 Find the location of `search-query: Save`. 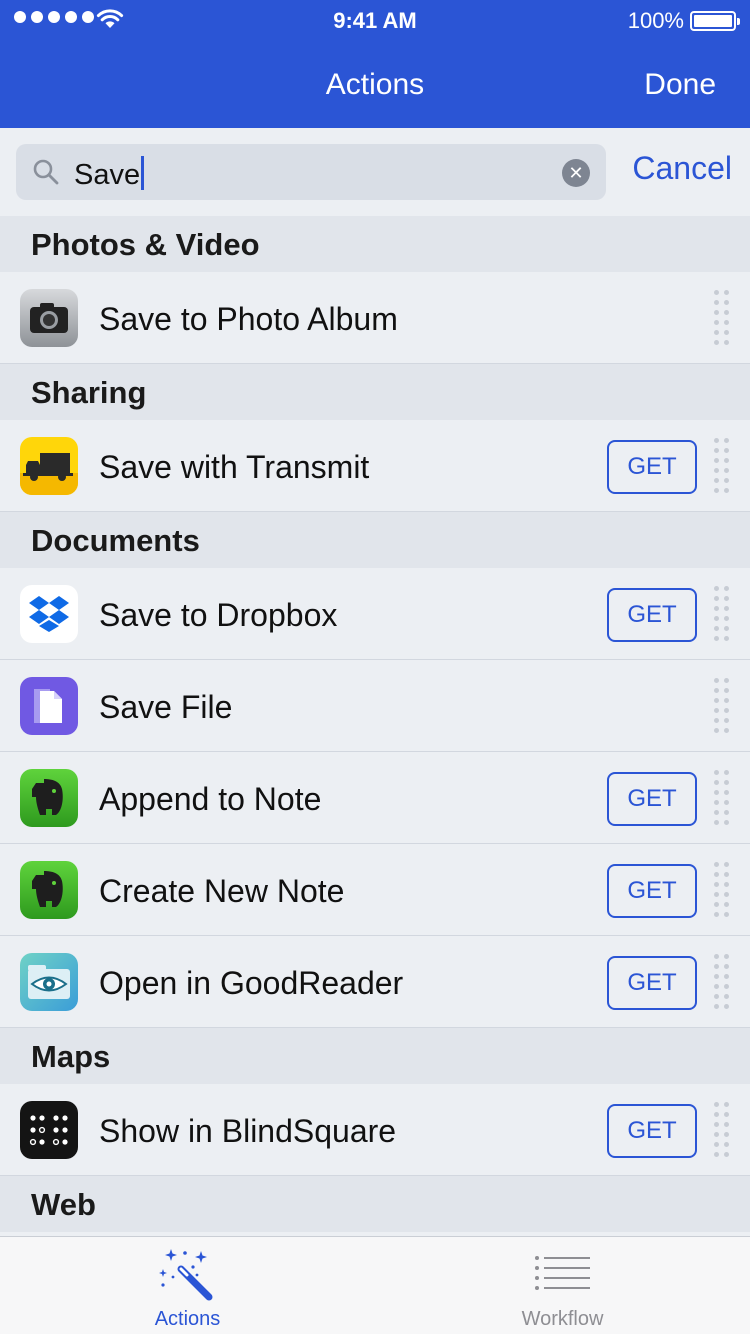

search-query: Save is located at coordinates (109, 174).